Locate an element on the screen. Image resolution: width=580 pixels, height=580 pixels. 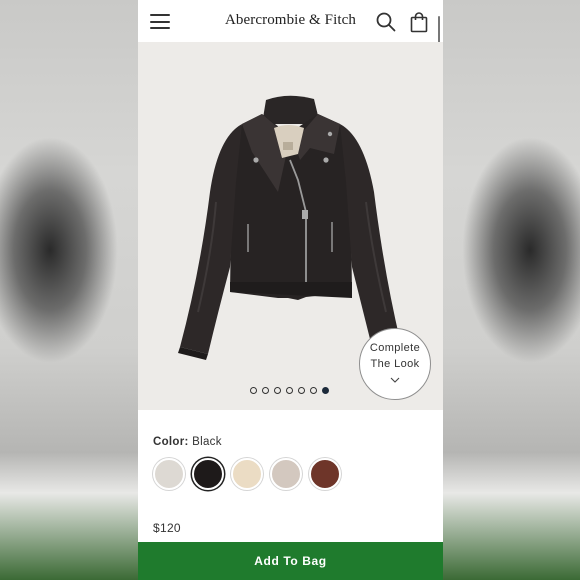
brand-logo: Abercrombie & Fitch is located at coordinates (290, 20).